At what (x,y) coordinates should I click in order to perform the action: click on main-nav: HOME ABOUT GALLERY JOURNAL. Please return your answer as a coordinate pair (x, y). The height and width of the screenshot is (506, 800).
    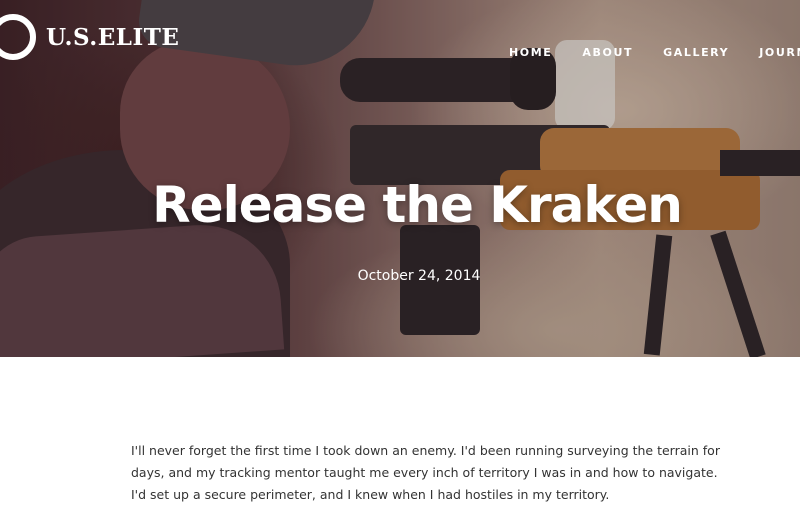
    Looking at the image, I should click on (654, 52).